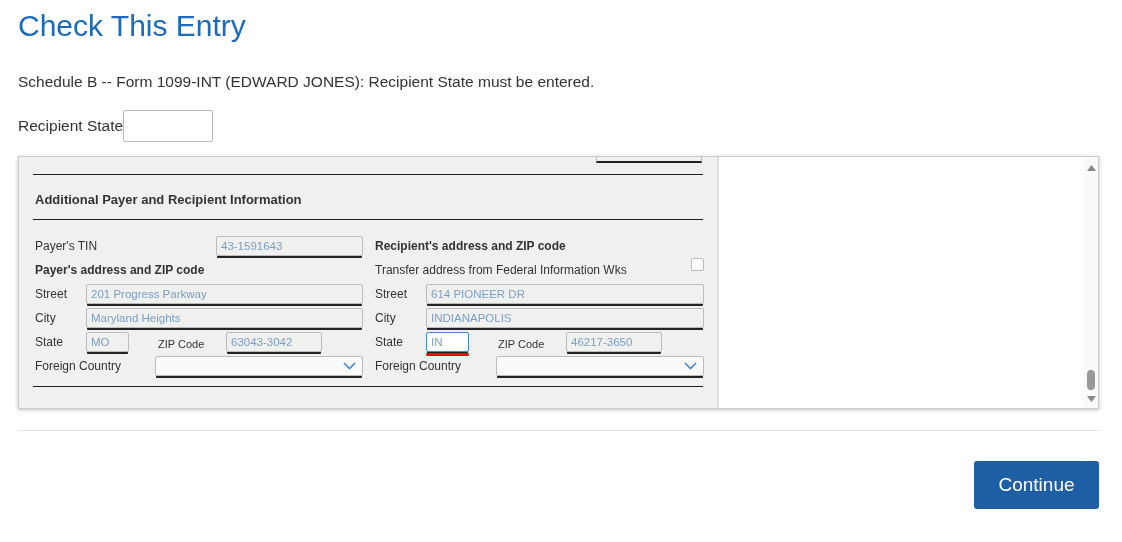 This screenshot has height=542, width=1122. I want to click on state-field: MO, so click(107, 342).